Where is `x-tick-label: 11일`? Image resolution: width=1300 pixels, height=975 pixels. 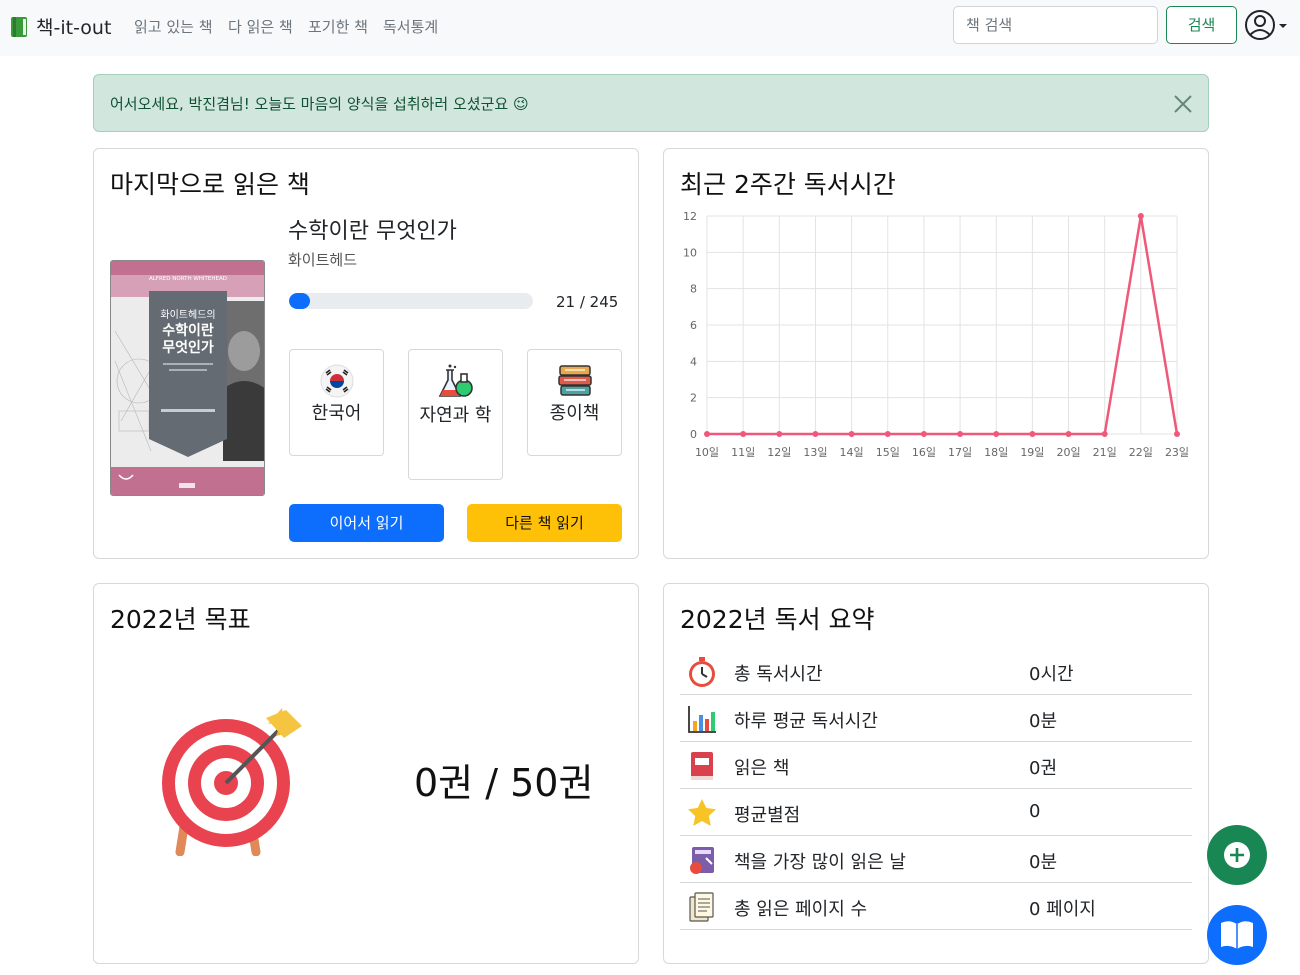 x-tick-label: 11일 is located at coordinates (743, 452).